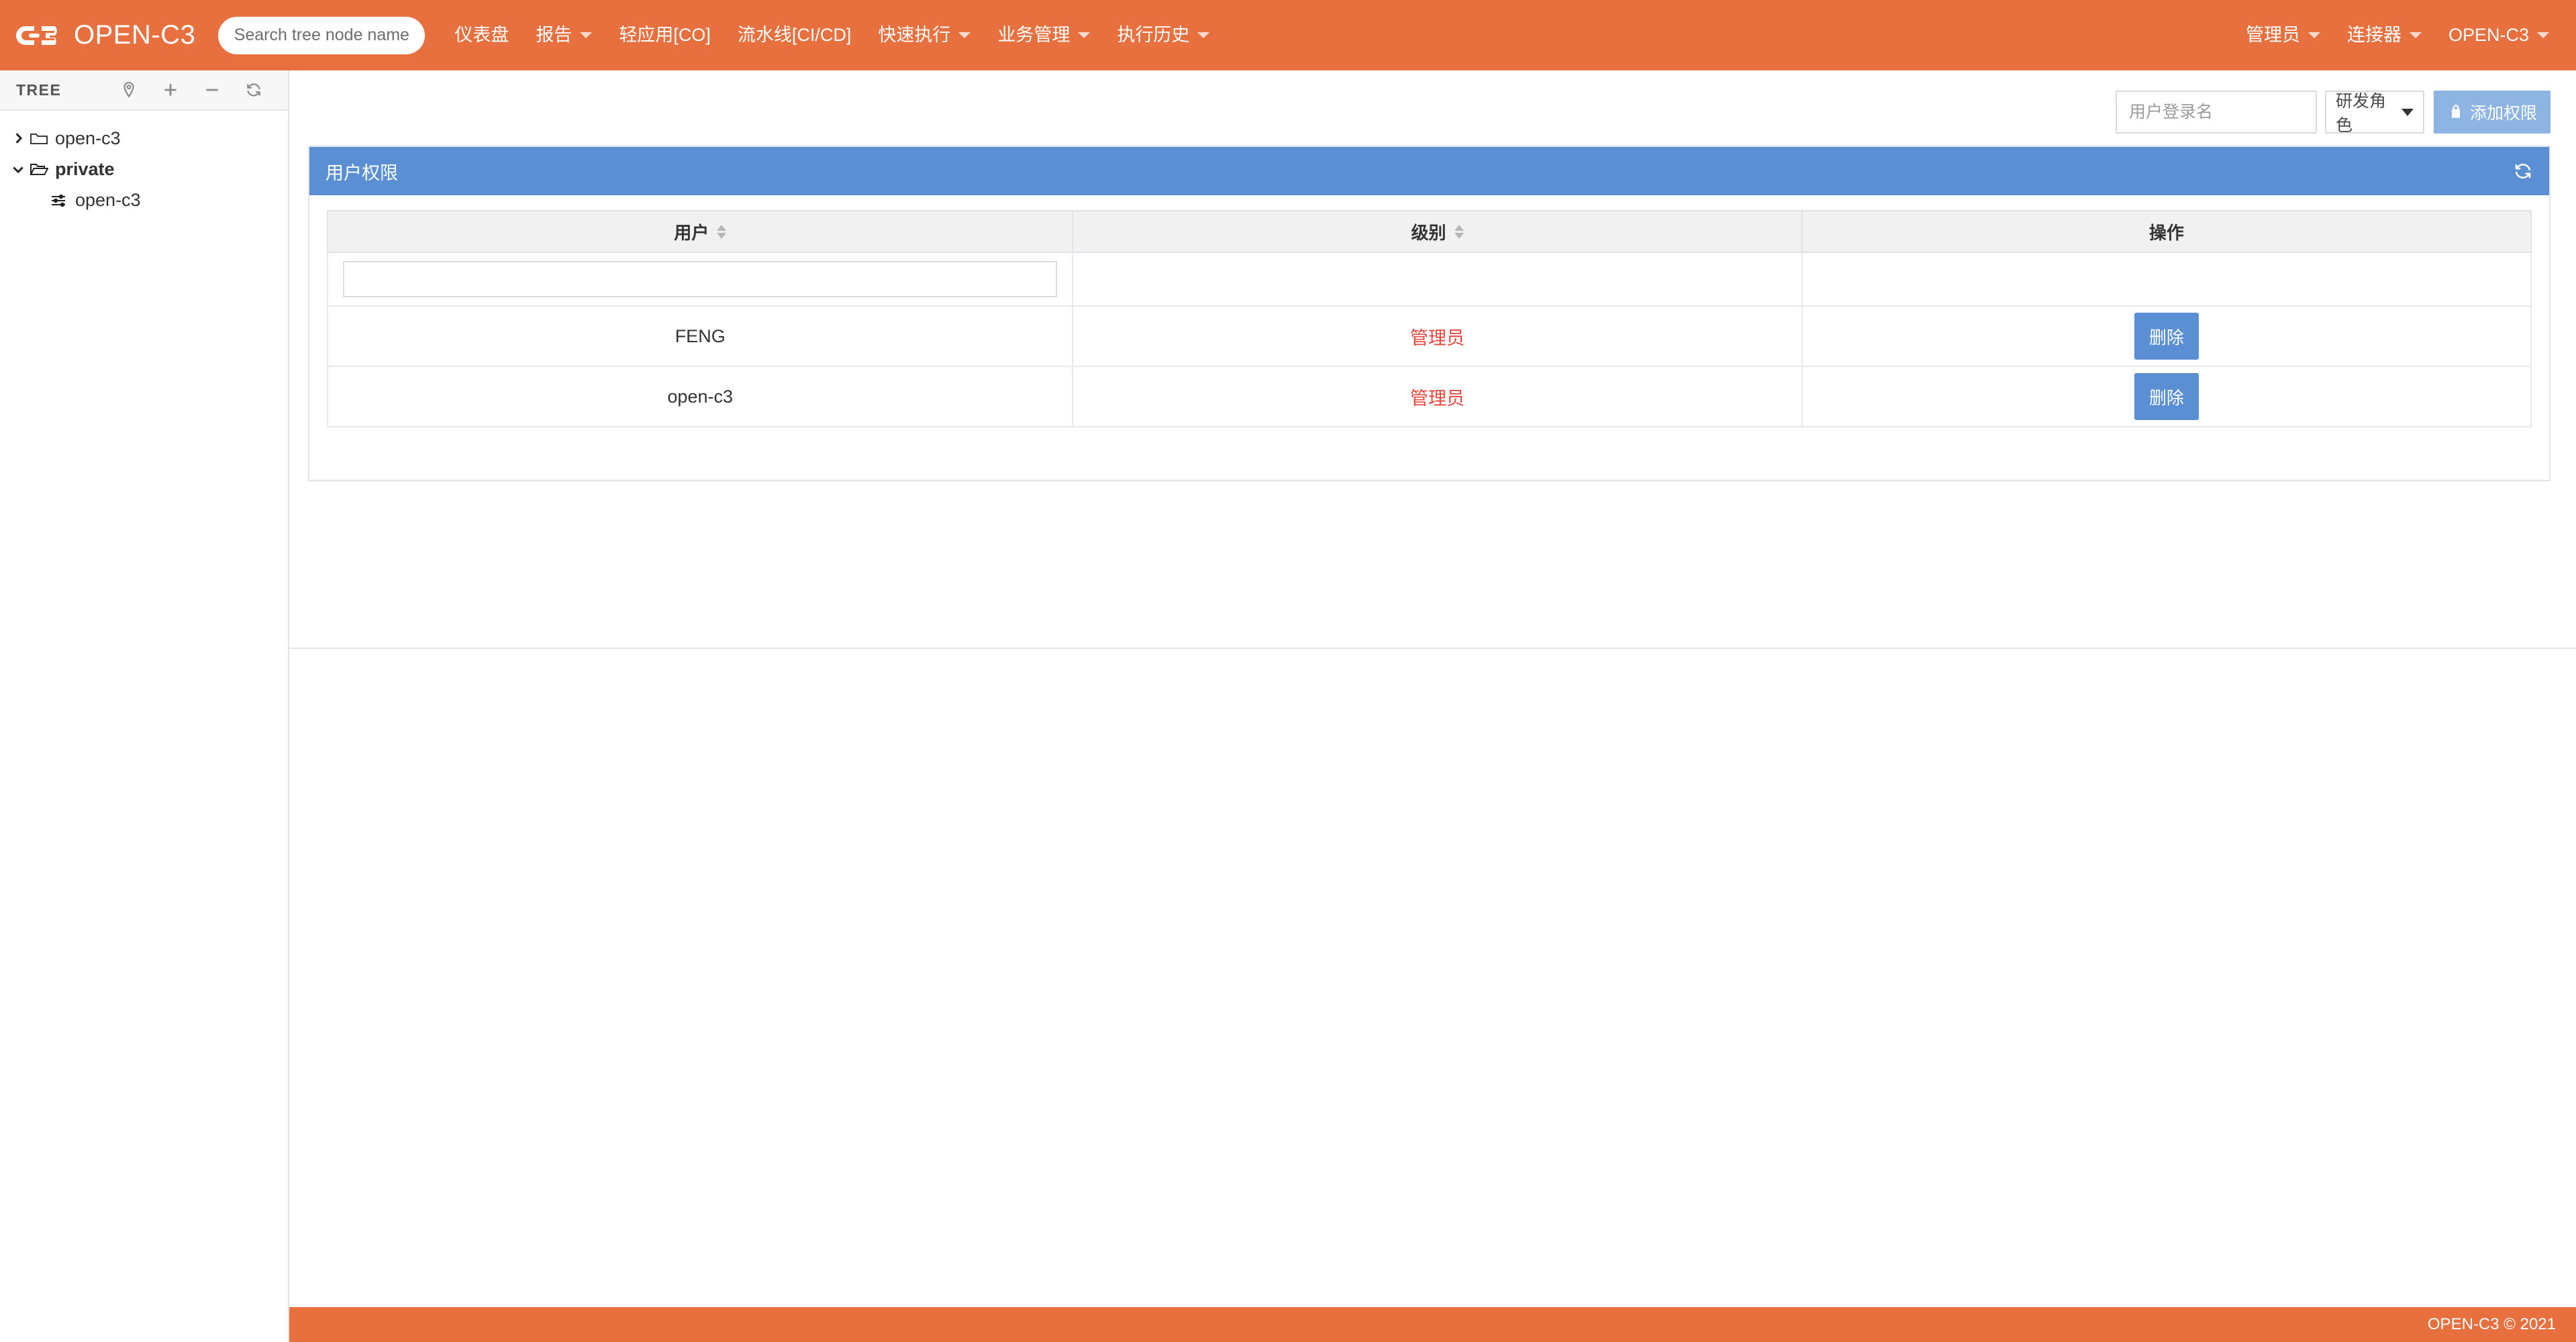 The width and height of the screenshot is (2576, 1342). I want to click on column-label: 级别, so click(1428, 233).